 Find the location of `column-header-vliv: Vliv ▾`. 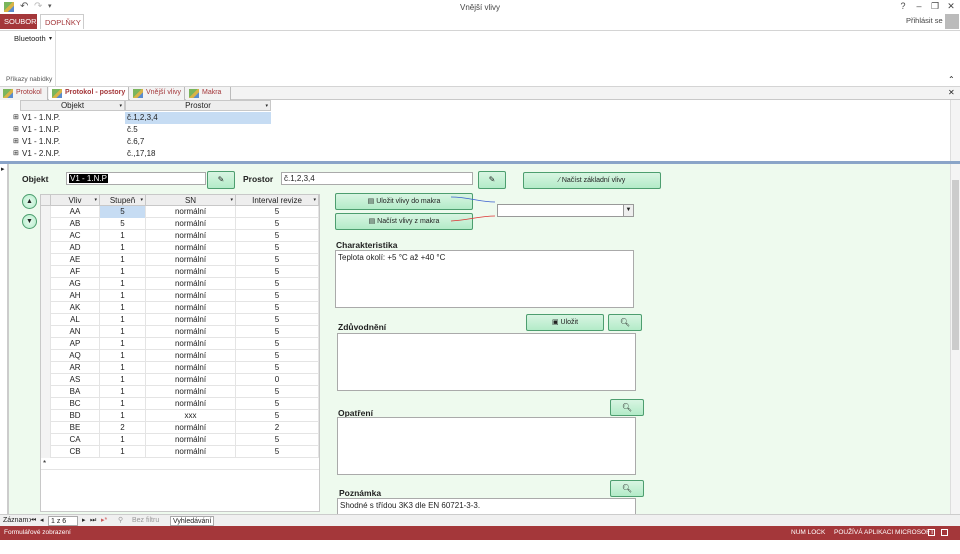

column-header-vliv: Vliv ▾ is located at coordinates (75, 200).